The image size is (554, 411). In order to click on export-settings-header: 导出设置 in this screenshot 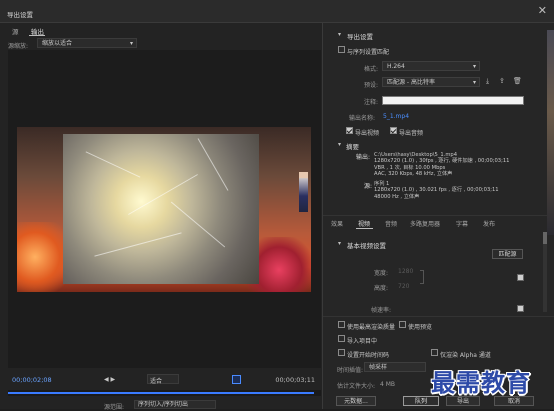, I will do `click(360, 37)`.